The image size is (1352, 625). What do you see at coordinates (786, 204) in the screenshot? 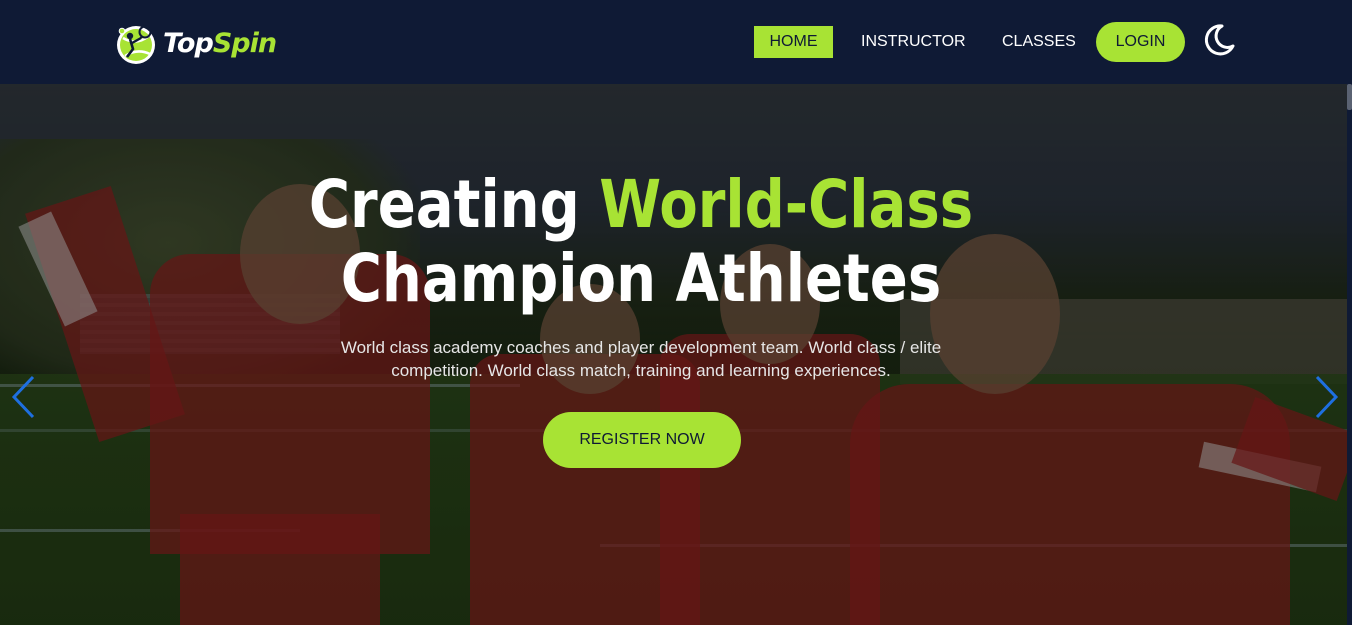
I see `headline-accent: World-Class` at bounding box center [786, 204].